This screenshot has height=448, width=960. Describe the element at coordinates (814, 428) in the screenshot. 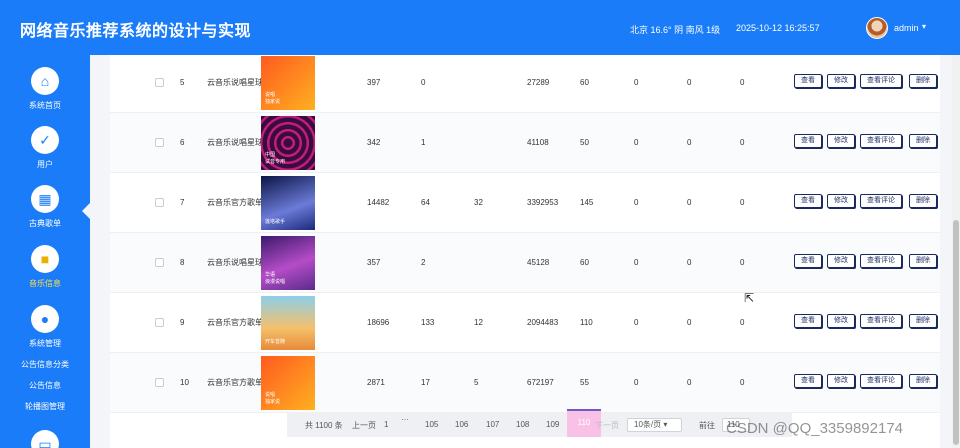

I see `watermark: CSDN @QQ_3359892174` at that location.